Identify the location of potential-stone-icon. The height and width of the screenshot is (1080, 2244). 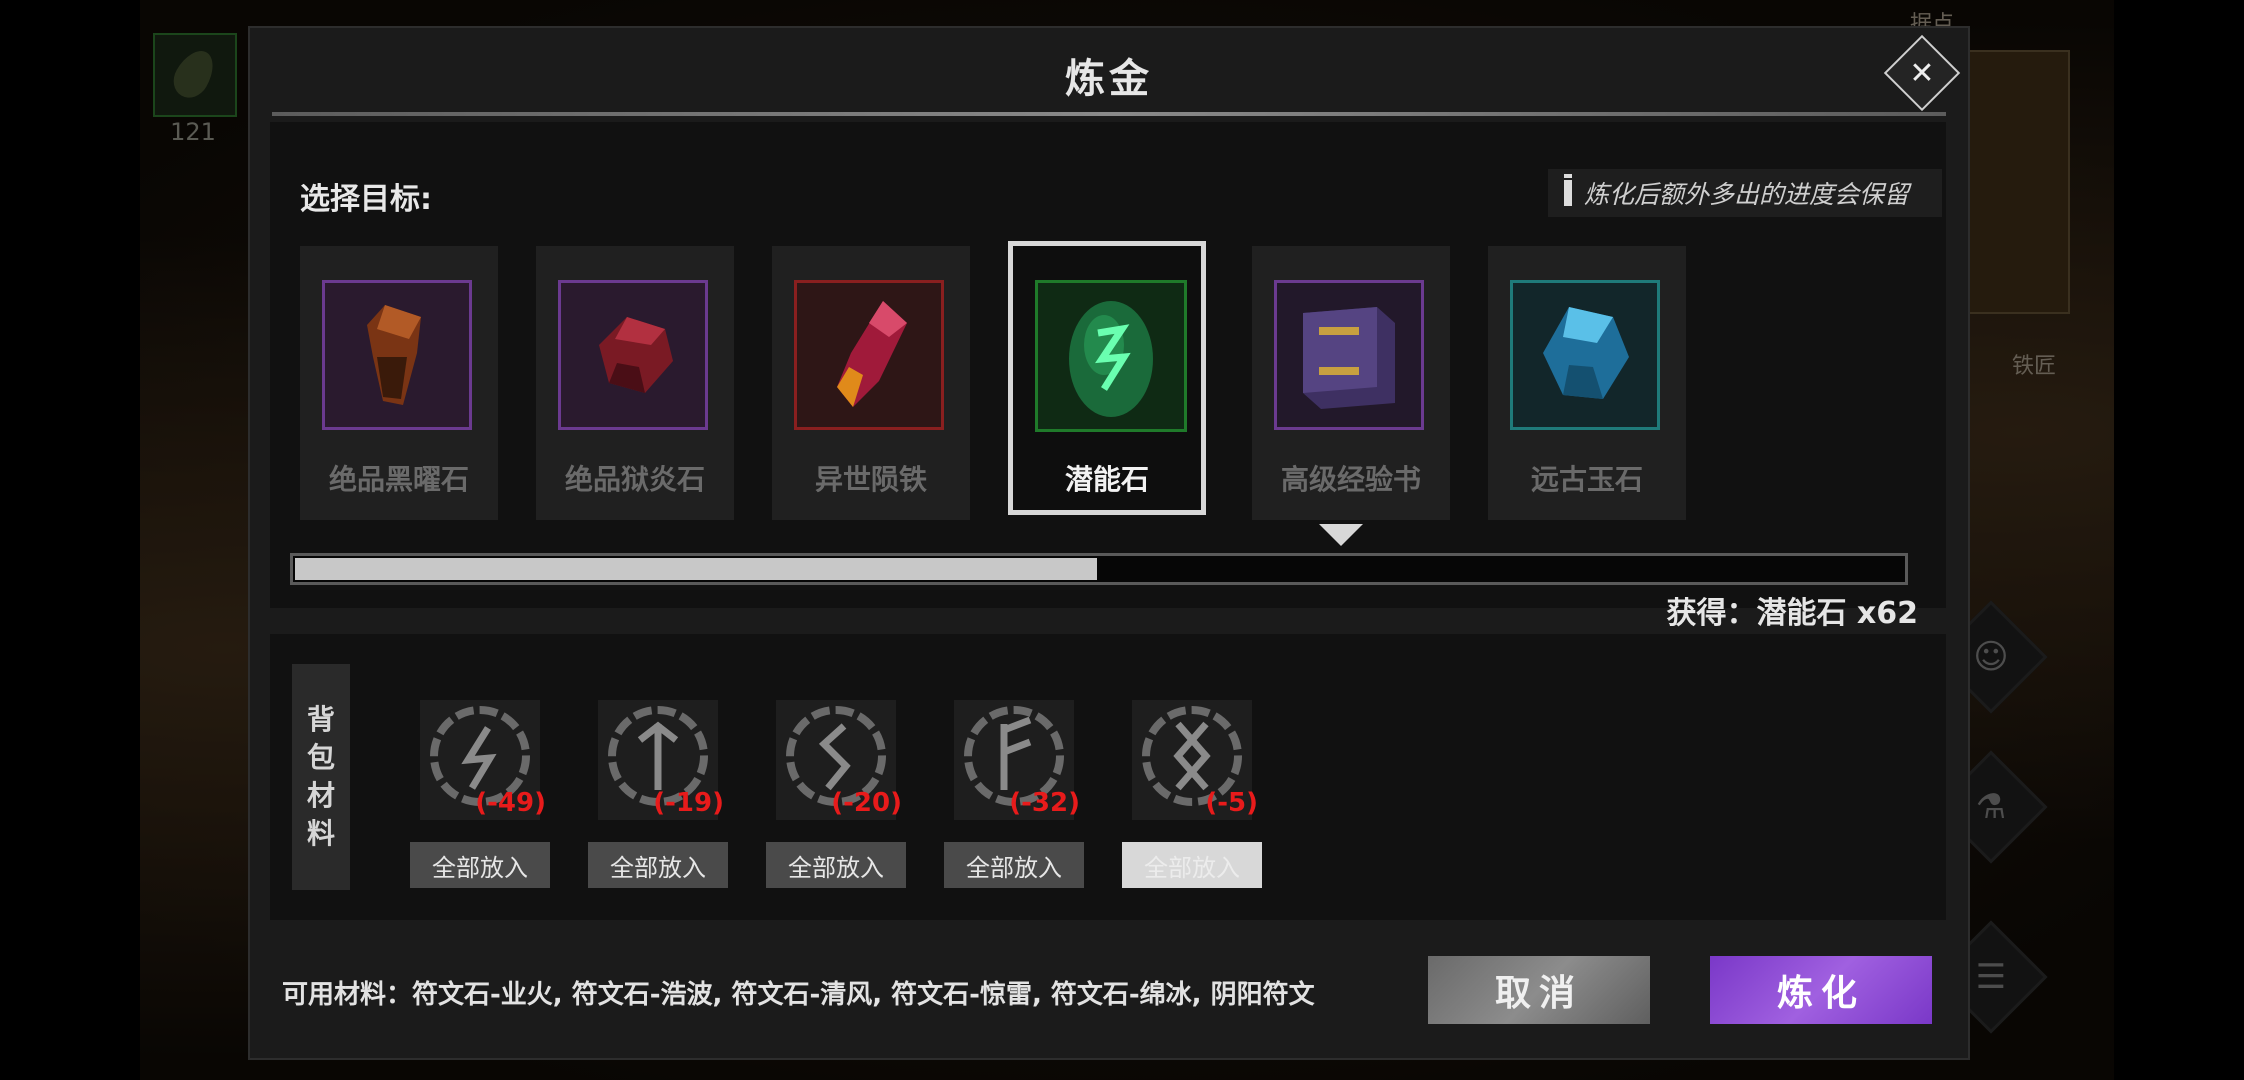
(1111, 359).